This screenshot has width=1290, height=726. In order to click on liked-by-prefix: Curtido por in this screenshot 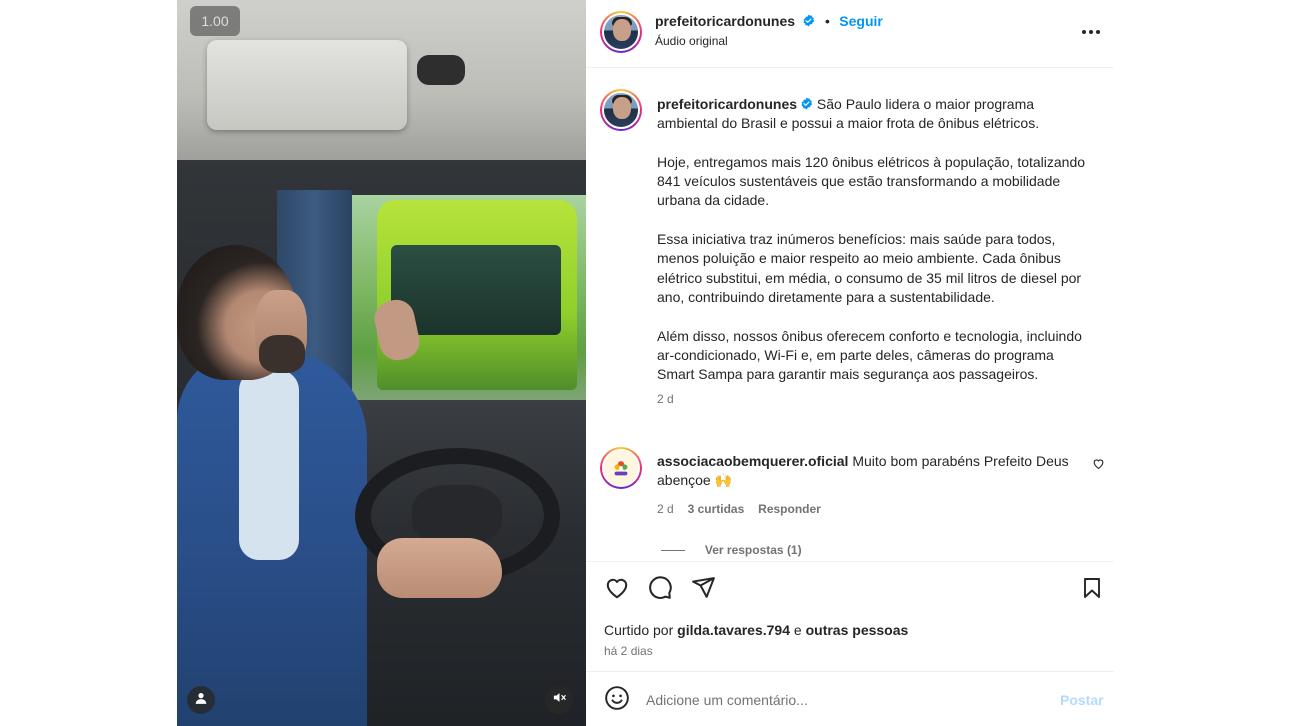, I will do `click(639, 630)`.